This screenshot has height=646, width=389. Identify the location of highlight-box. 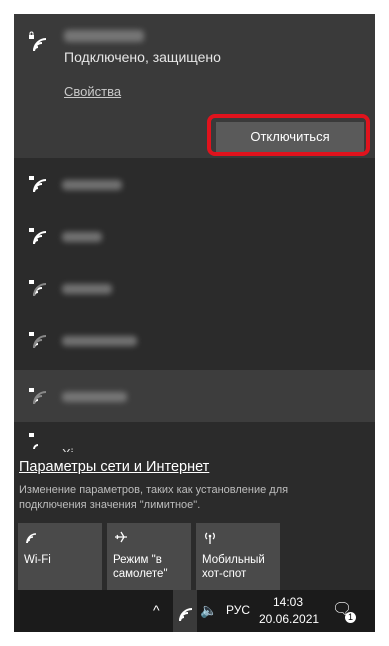
(288, 135).